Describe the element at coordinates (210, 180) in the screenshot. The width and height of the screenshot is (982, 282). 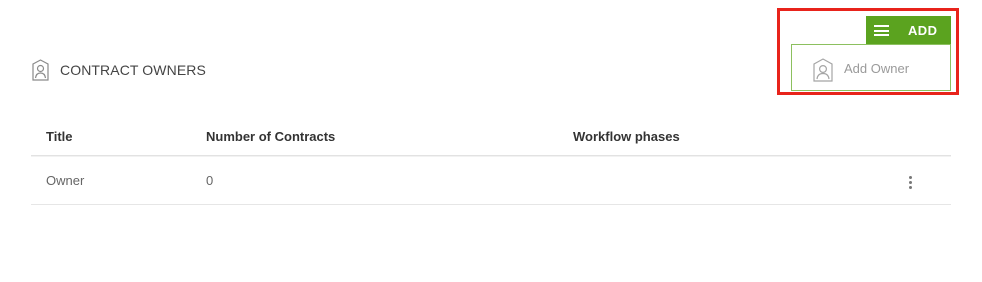
I see `cell-number-of-contracts: 0` at that location.